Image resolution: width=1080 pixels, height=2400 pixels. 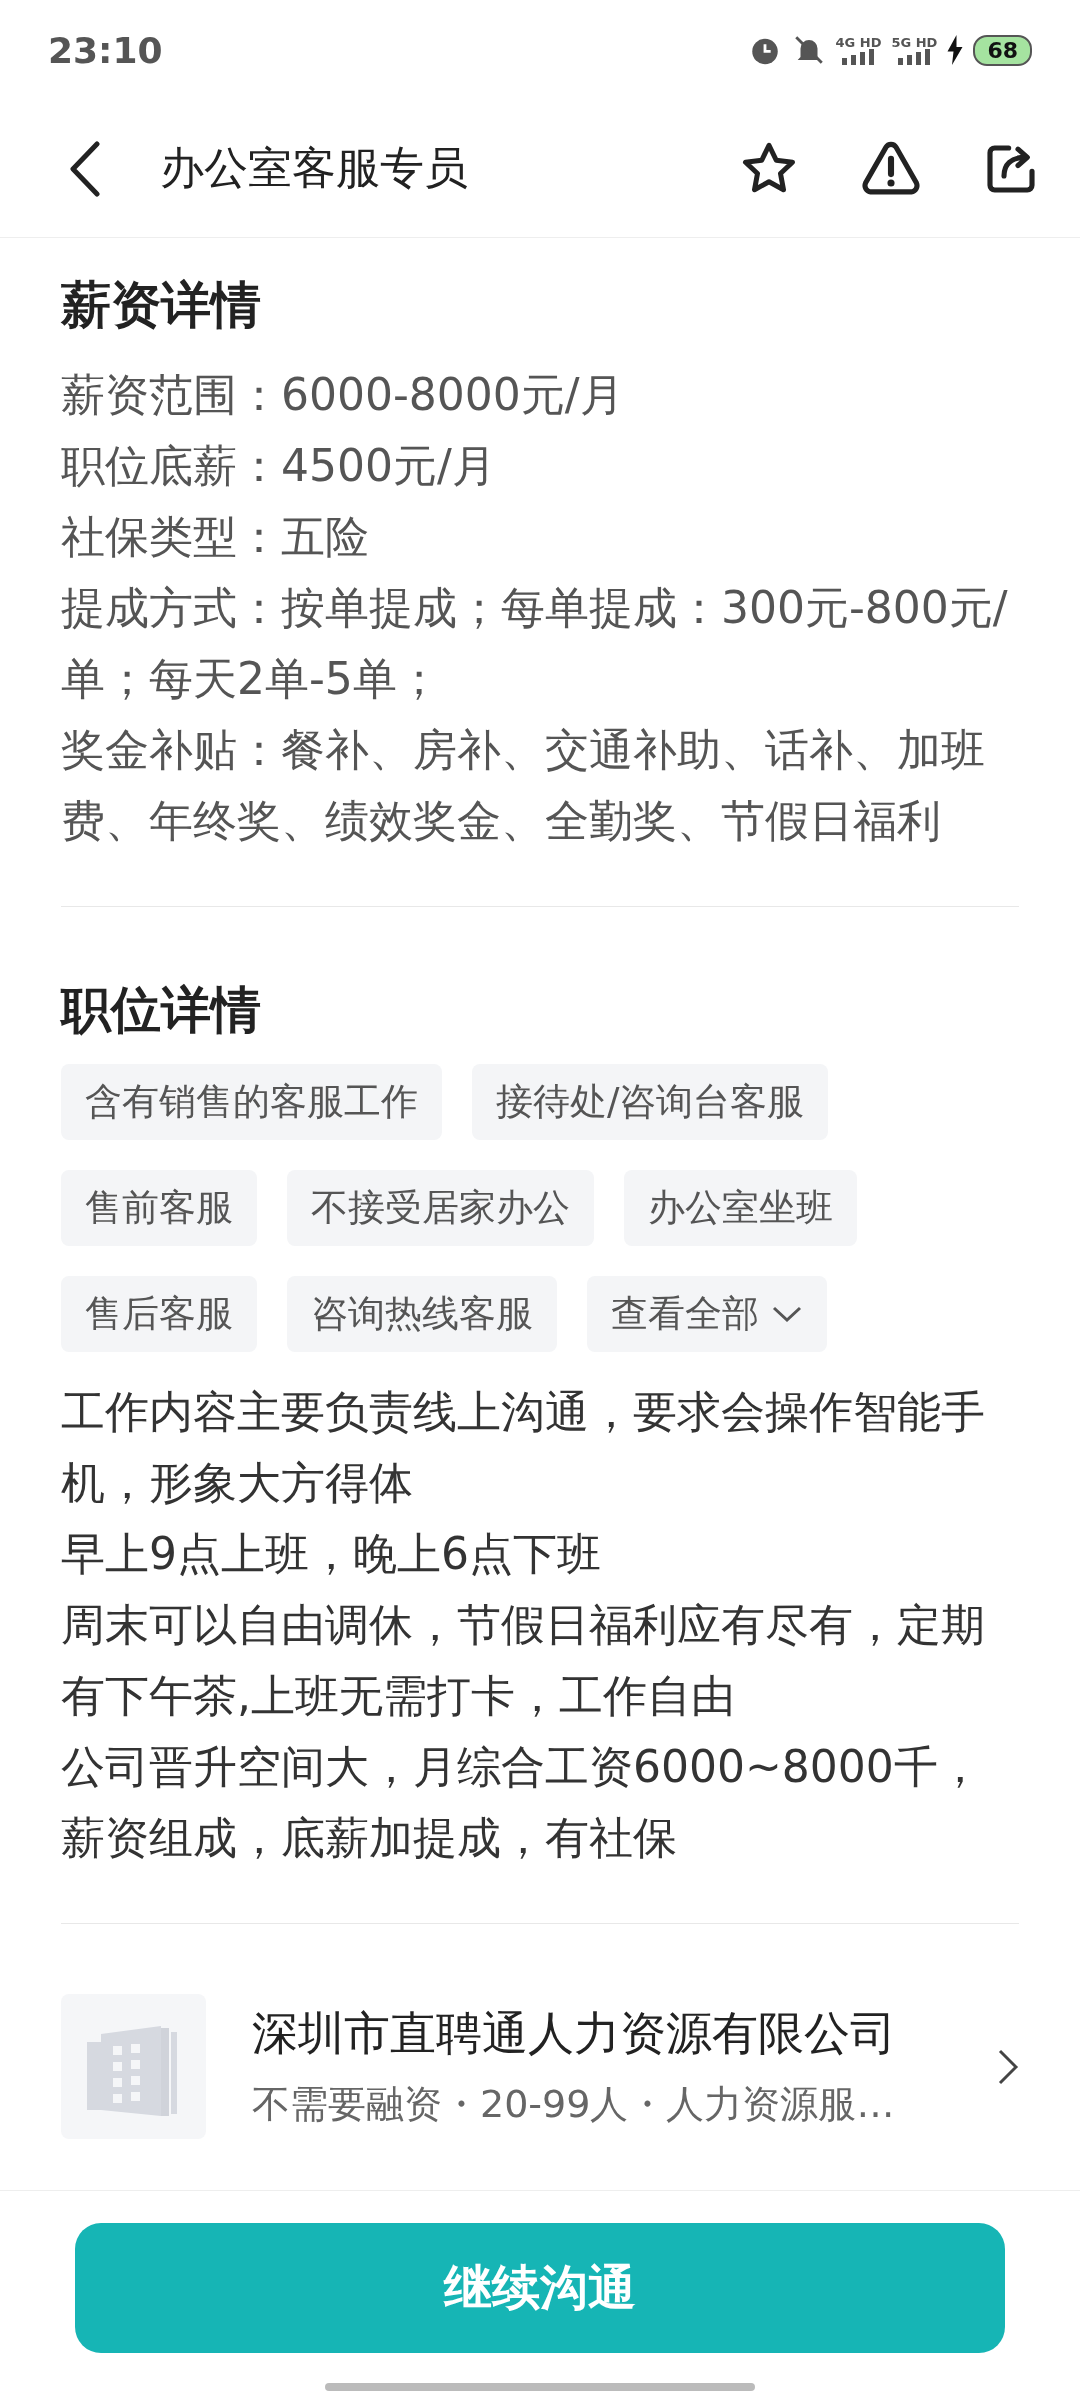 What do you see at coordinates (215, 537) in the screenshot?
I see `salary-detail: 社保类型：五险` at bounding box center [215, 537].